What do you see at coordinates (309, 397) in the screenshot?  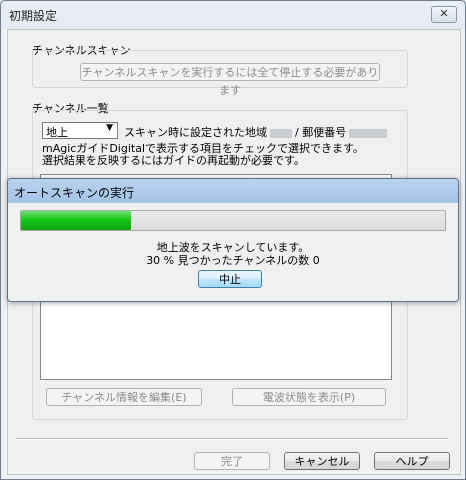 I see `signal-status-button: 電波状態を表示(P)` at bounding box center [309, 397].